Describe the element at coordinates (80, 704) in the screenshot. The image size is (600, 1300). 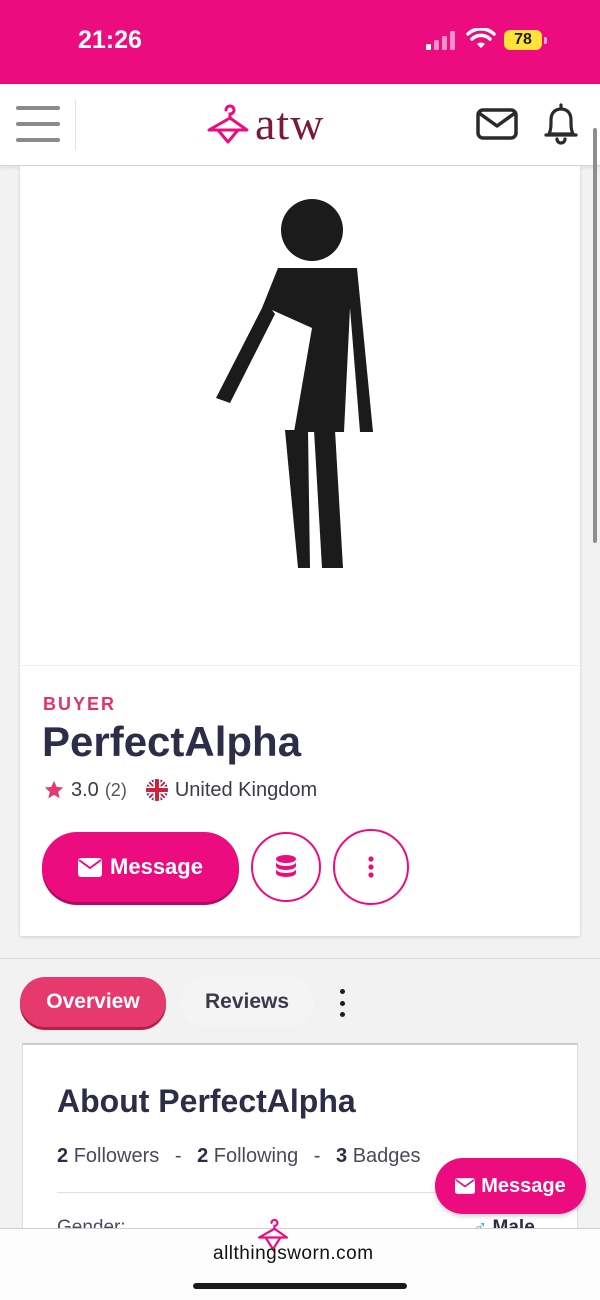
I see `user-role: BUYER` at that location.